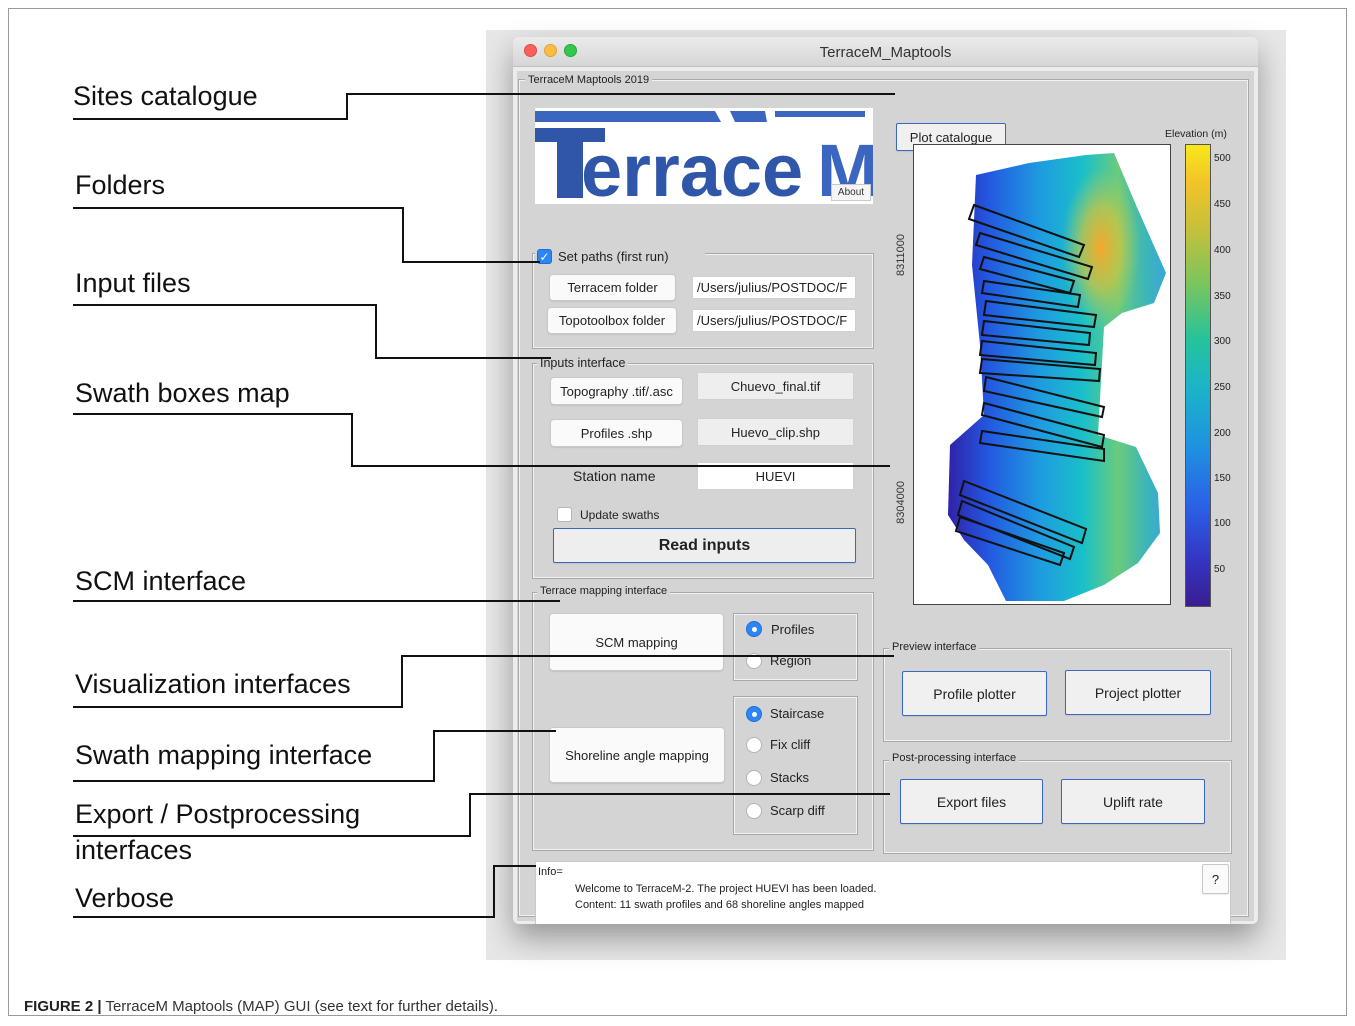 Image resolution: width=1355 pixels, height=1026 pixels. I want to click on annotation-sites-catalogue: Sites catalogue, so click(165, 96).